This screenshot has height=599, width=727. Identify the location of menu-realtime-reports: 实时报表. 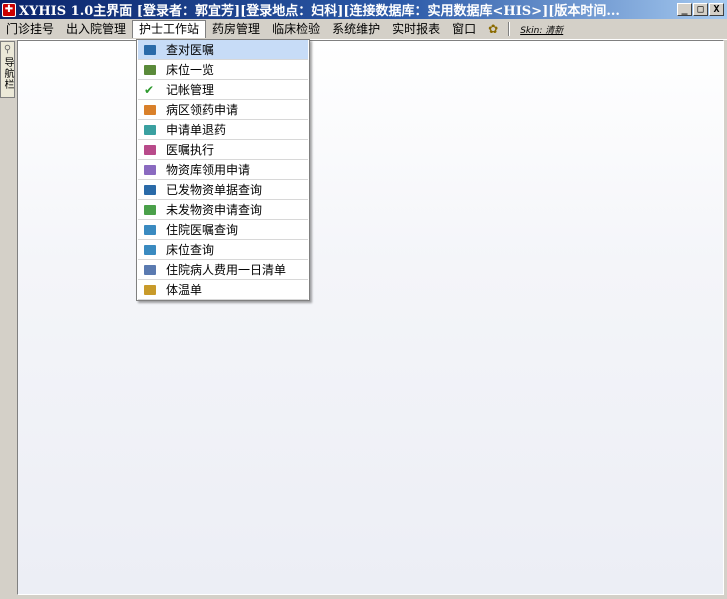
(416, 29).